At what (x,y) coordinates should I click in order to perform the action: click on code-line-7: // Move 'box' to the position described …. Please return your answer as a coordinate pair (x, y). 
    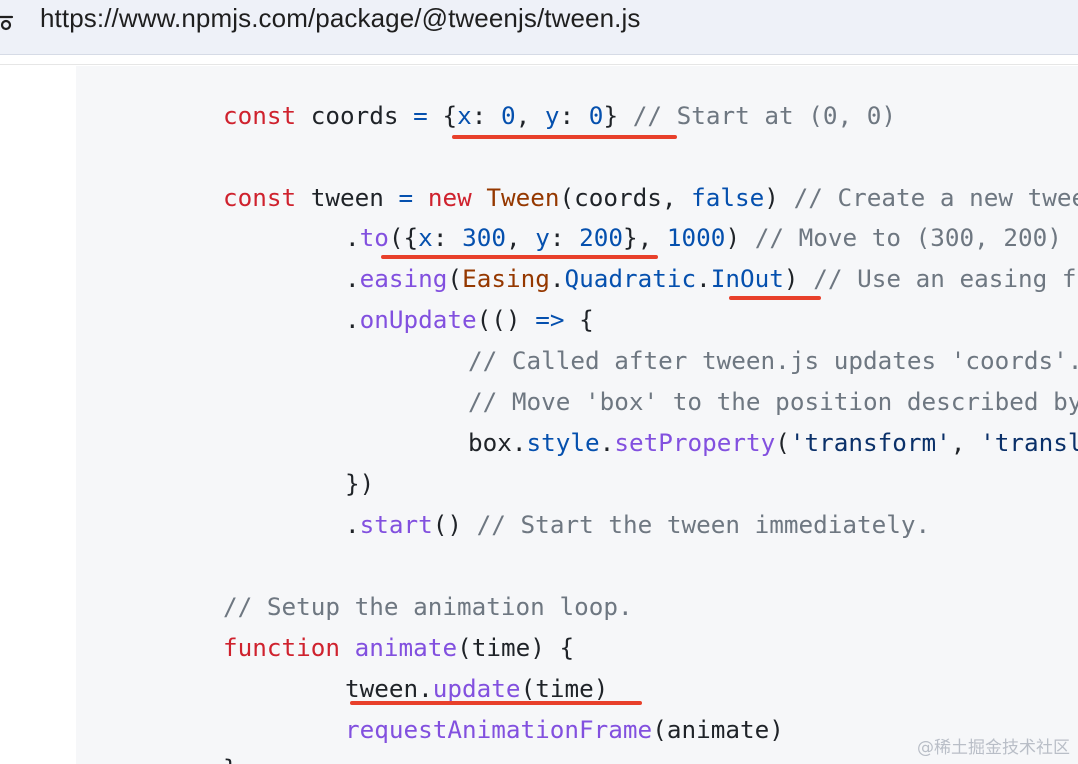
    Looking at the image, I should click on (773, 401).